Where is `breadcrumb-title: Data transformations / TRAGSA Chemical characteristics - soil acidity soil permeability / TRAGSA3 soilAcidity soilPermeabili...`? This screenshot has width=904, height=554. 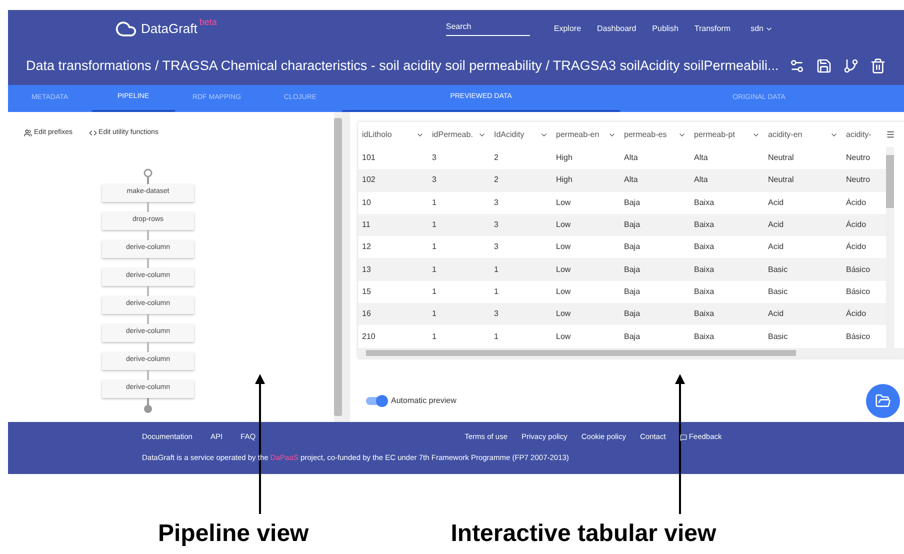
breadcrumb-title: Data transformations / TRAGSA Chemical characteristics - soil acidity soil permeability / TRAGSA3 soilAcidity soilPermeabili... is located at coordinates (402, 65).